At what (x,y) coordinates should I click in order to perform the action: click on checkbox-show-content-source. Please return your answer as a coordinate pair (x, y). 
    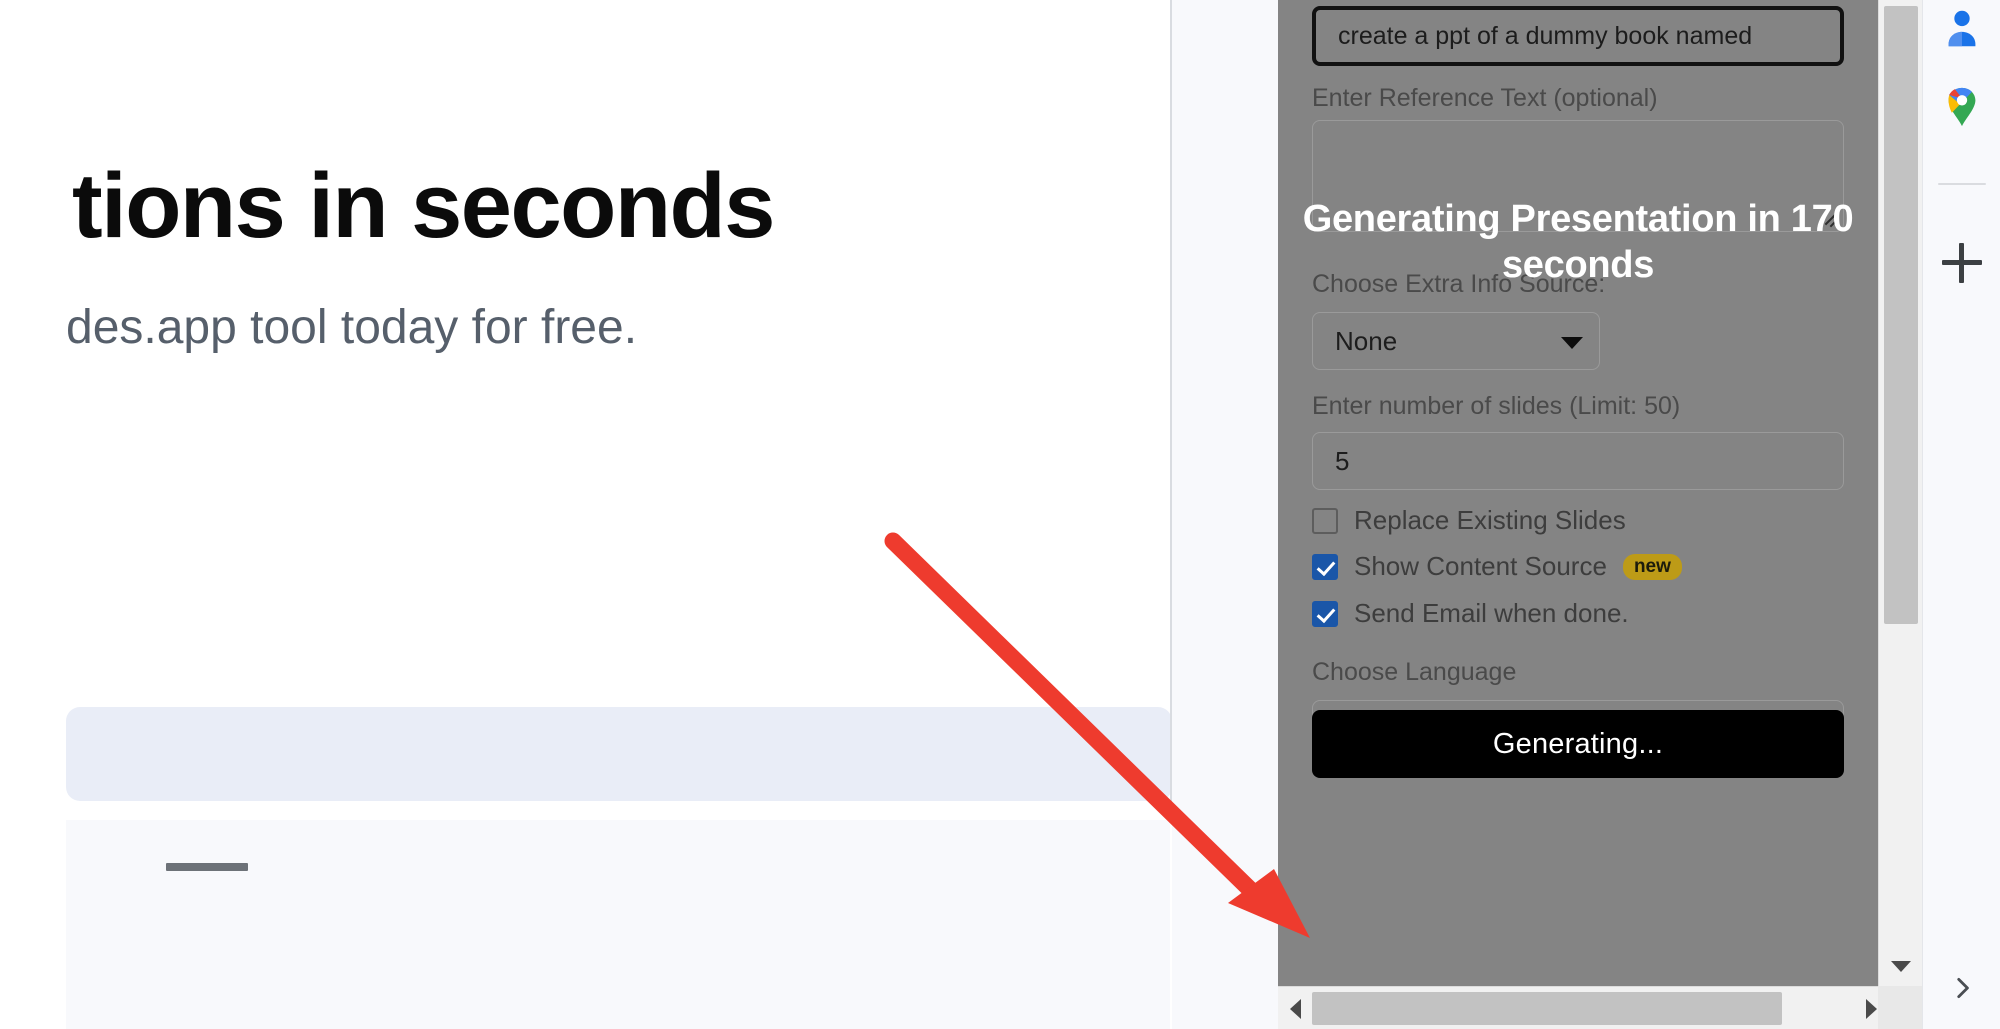
    Looking at the image, I should click on (1325, 566).